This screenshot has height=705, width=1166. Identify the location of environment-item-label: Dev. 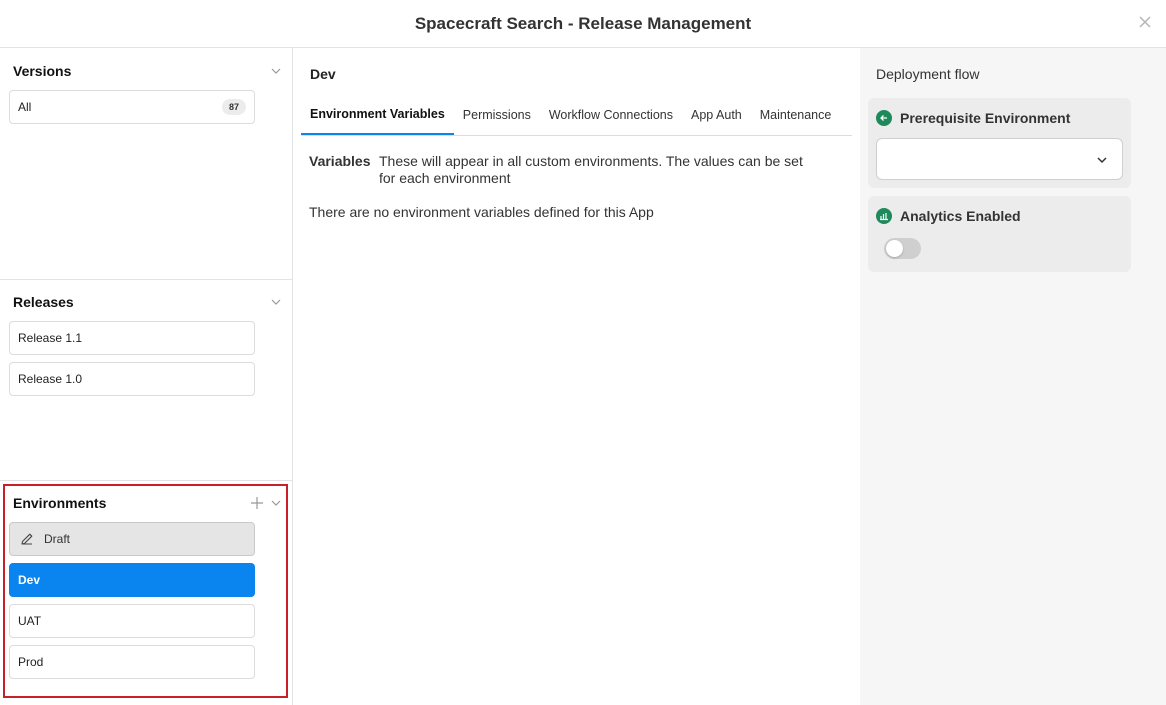
(29, 580).